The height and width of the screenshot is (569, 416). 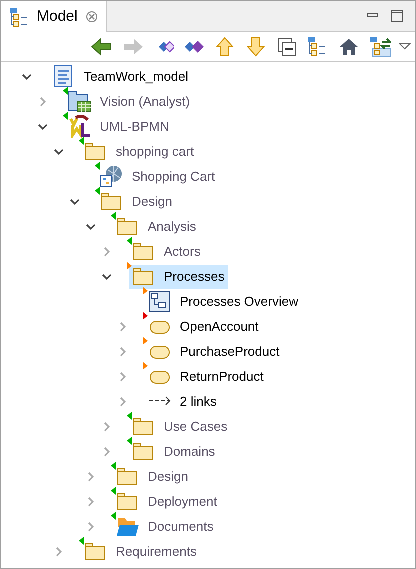 I want to click on tree-item: Actors, so click(x=166, y=252).